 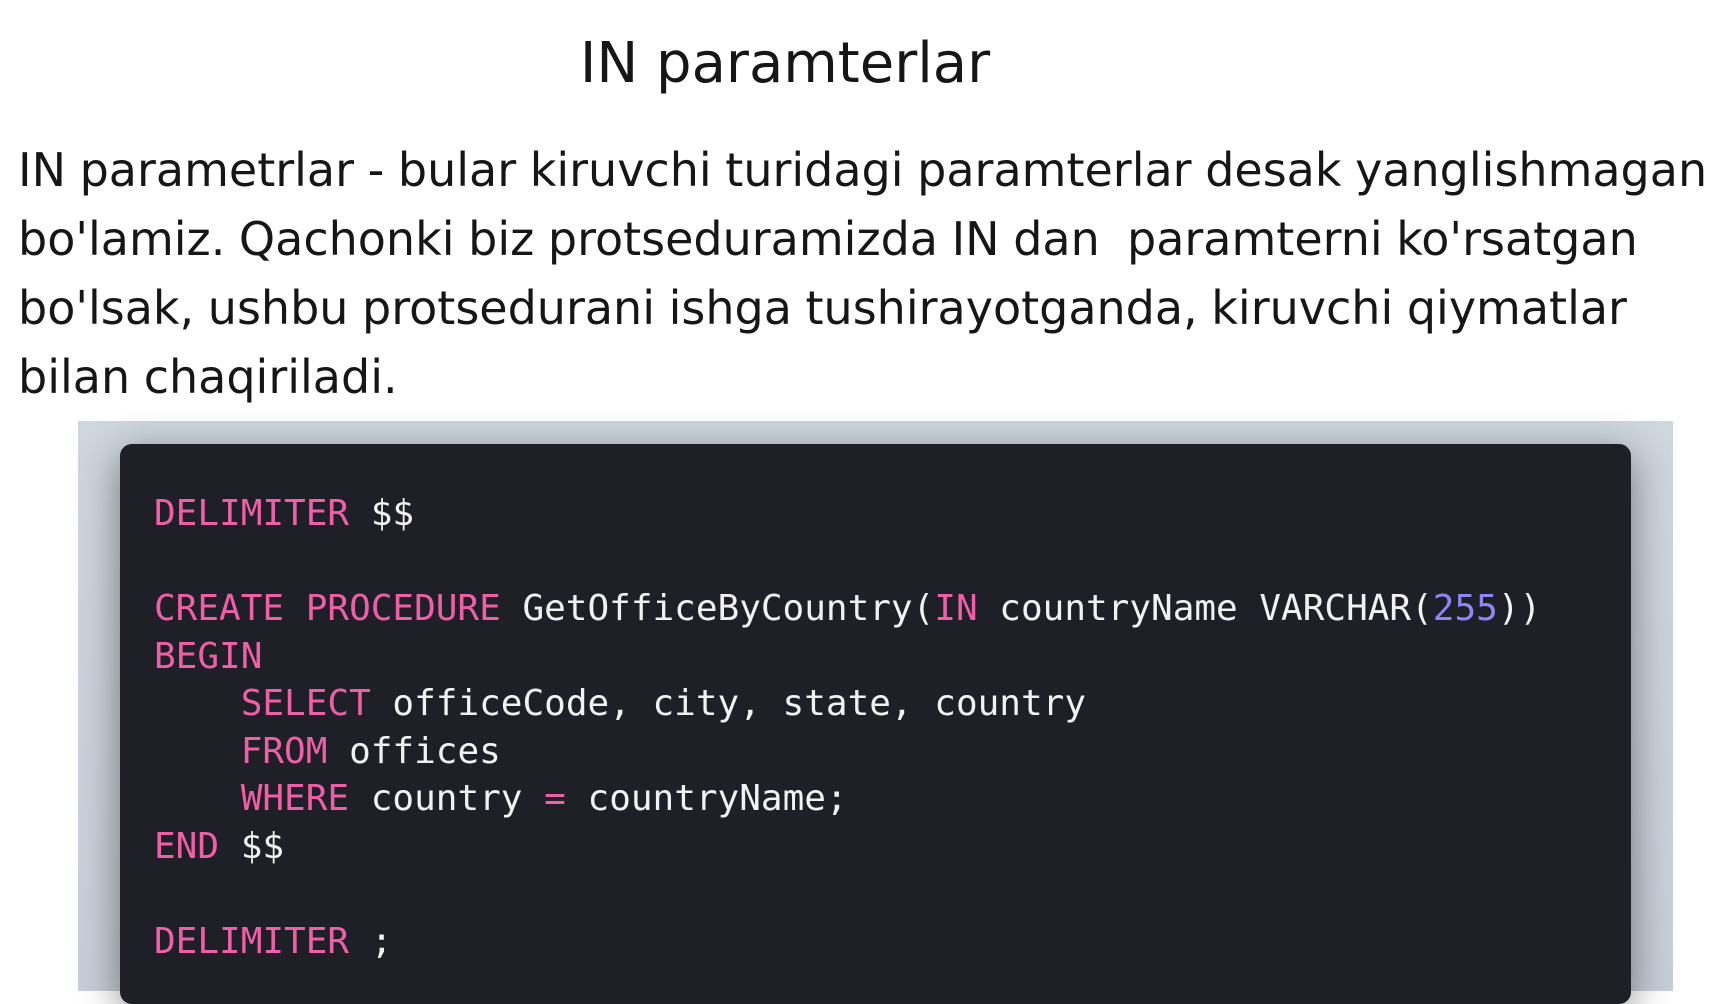 What do you see at coordinates (1205, 608) in the screenshot?
I see `code-text: countryName VARCHAR(` at bounding box center [1205, 608].